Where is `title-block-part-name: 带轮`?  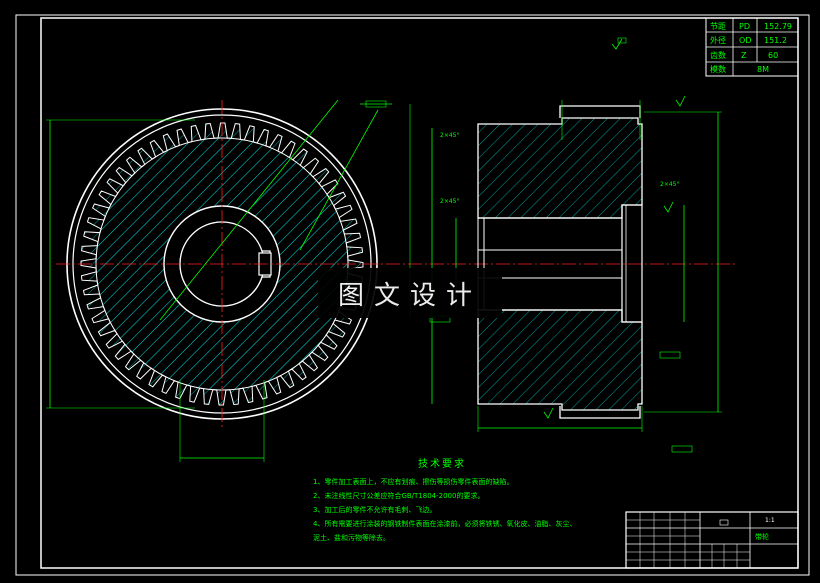 title-block-part-name: 带轮 is located at coordinates (762, 536).